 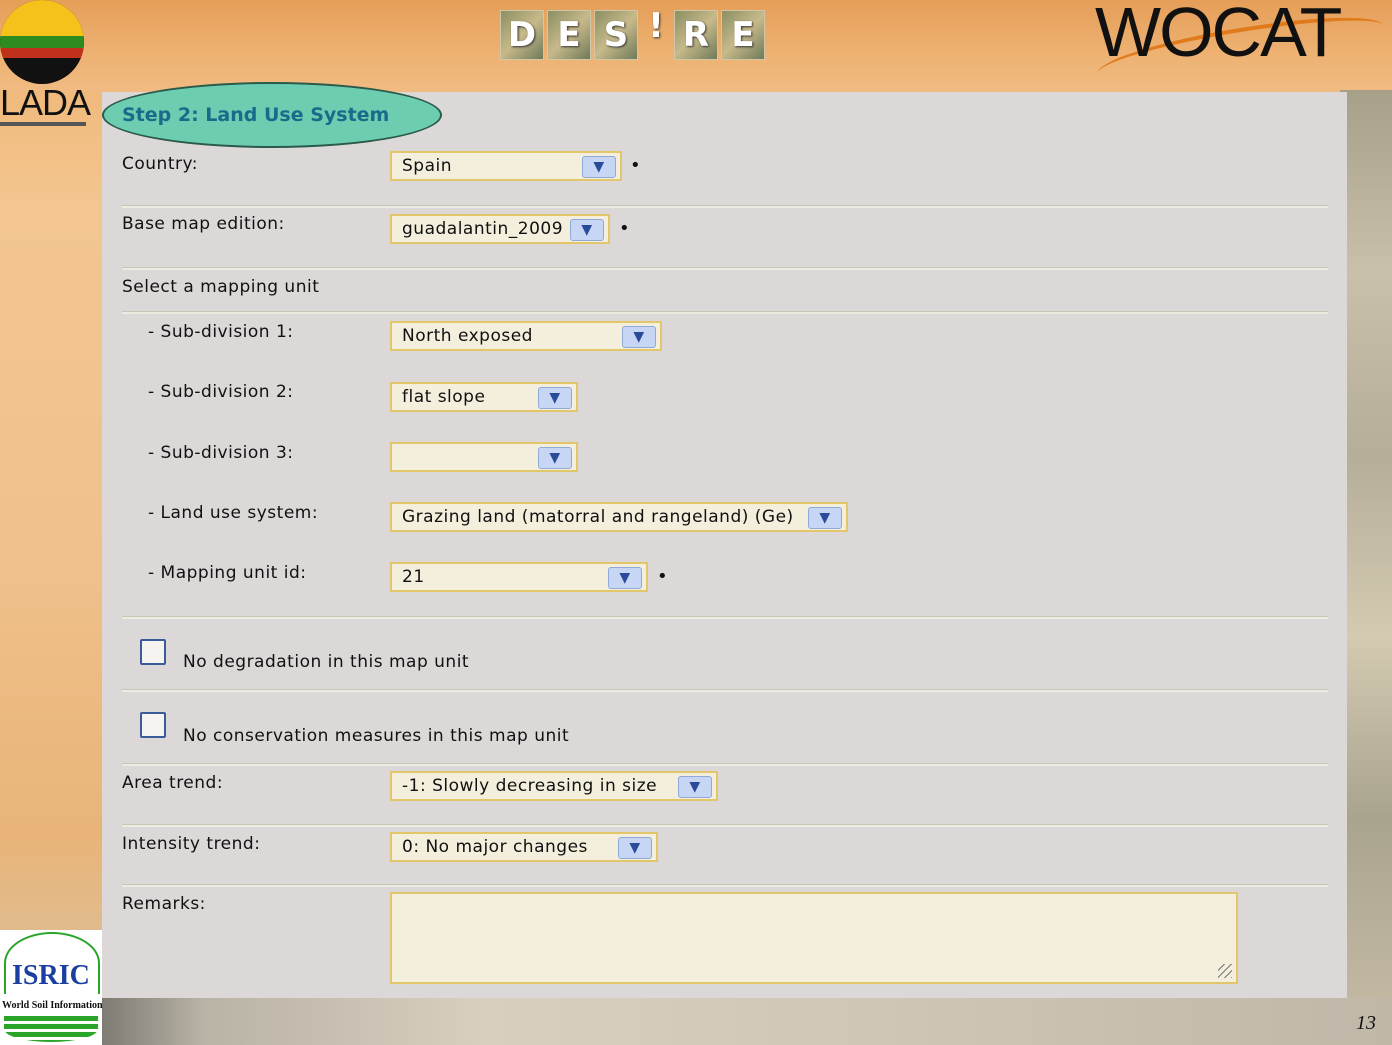 I want to click on country-label: Country:, so click(x=160, y=164).